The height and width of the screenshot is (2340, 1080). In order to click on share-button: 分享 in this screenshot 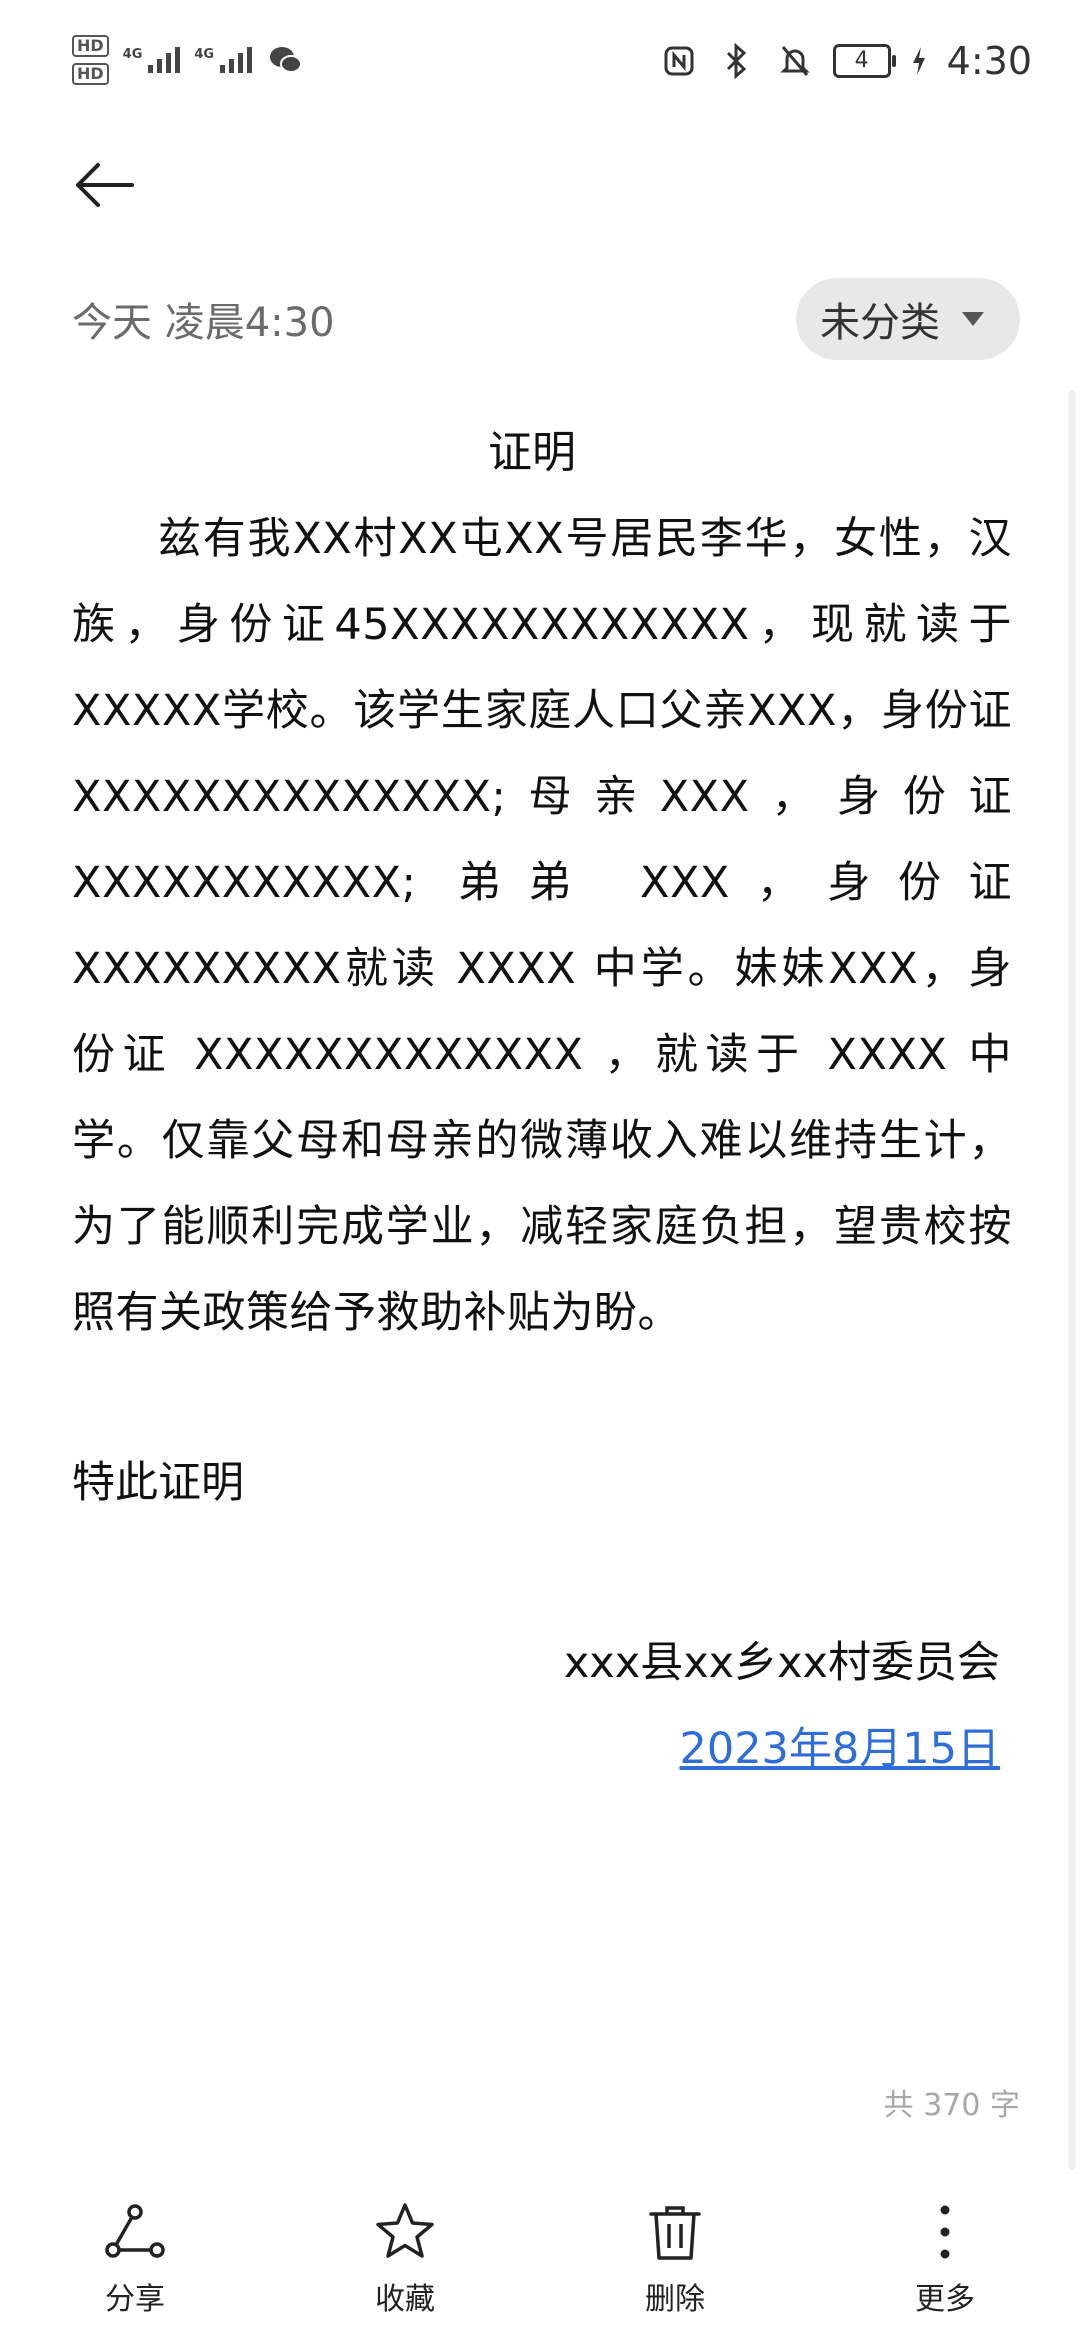, I will do `click(135, 2260)`.